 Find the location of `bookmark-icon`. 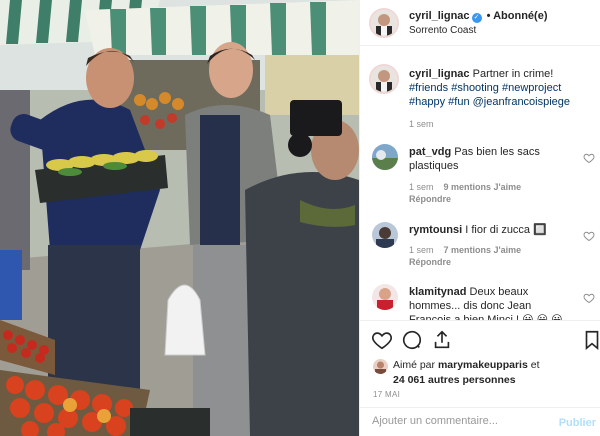

bookmark-icon is located at coordinates (590, 340).